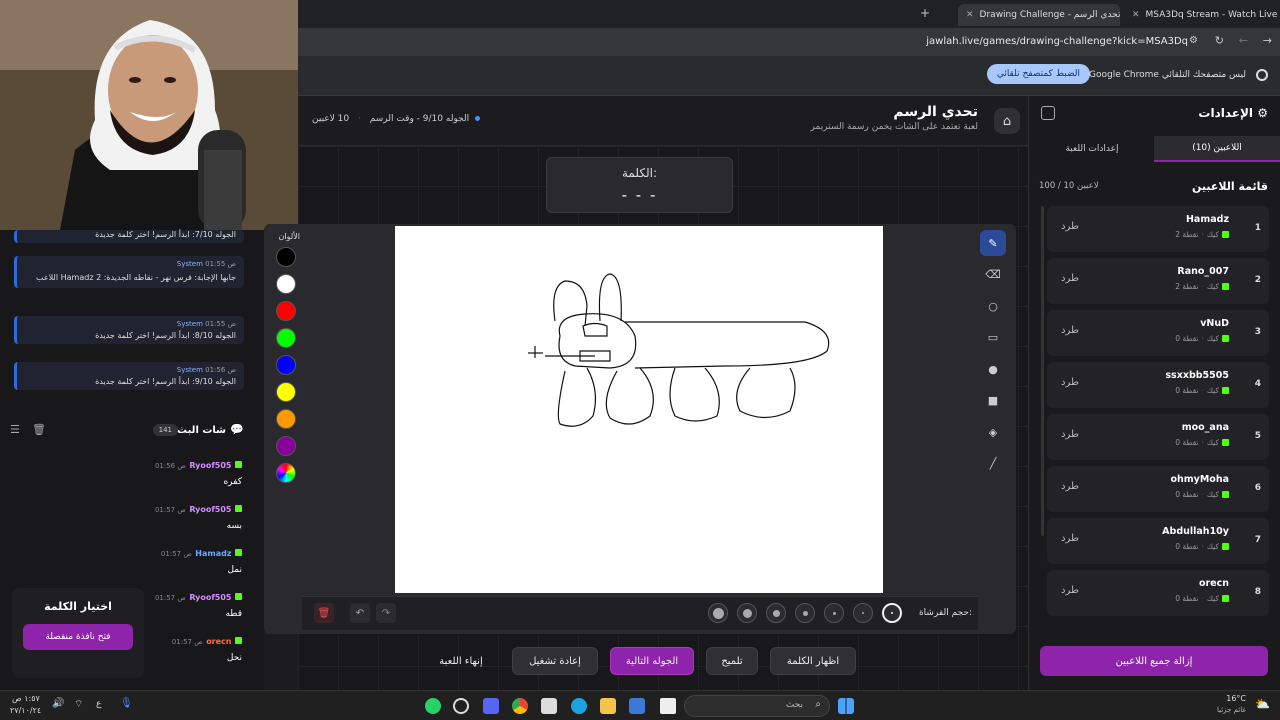 This screenshot has height=720, width=1280. I want to click on taskbar-search: بحث ⌕, so click(757, 706).